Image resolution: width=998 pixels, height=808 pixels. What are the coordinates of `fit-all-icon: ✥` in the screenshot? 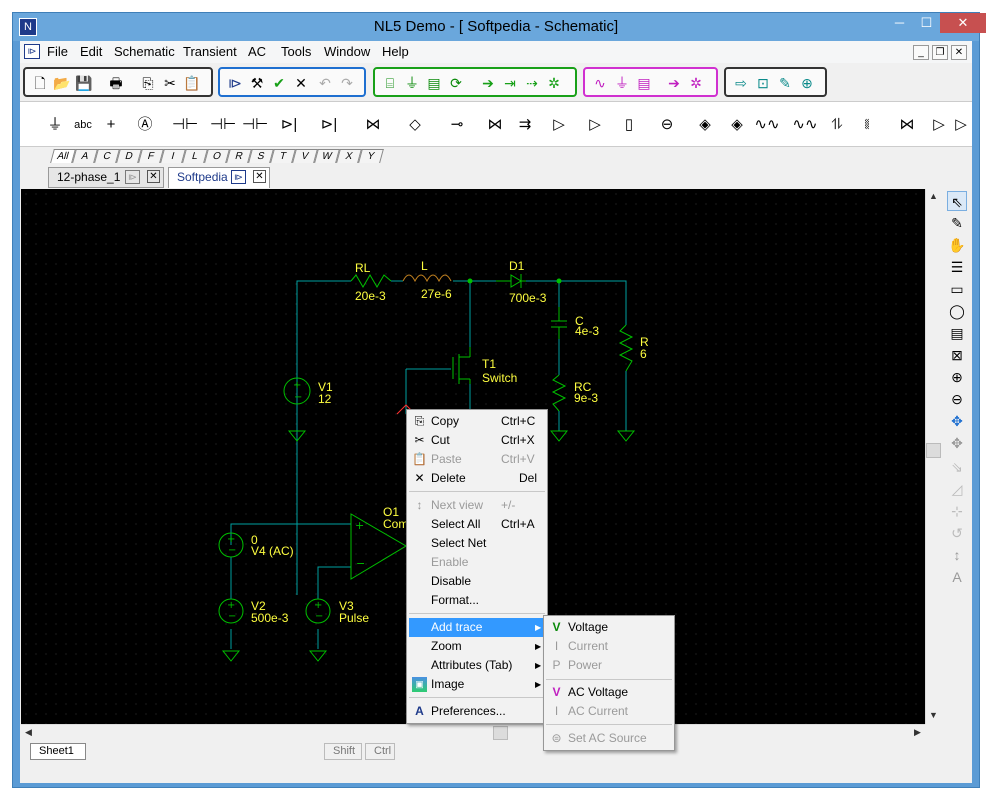 It's located at (957, 443).